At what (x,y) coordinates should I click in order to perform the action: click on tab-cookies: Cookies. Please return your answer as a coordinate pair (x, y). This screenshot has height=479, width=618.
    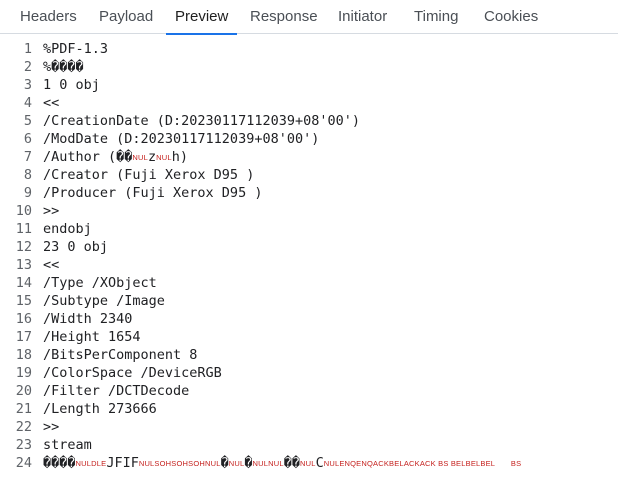
    Looking at the image, I should click on (511, 17).